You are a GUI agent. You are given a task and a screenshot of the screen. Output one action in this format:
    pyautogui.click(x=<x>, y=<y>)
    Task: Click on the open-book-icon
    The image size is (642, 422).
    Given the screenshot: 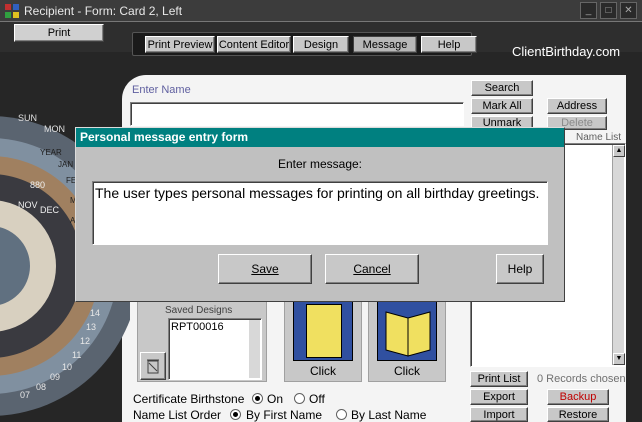 What is the action you would take?
    pyautogui.click(x=408, y=334)
    